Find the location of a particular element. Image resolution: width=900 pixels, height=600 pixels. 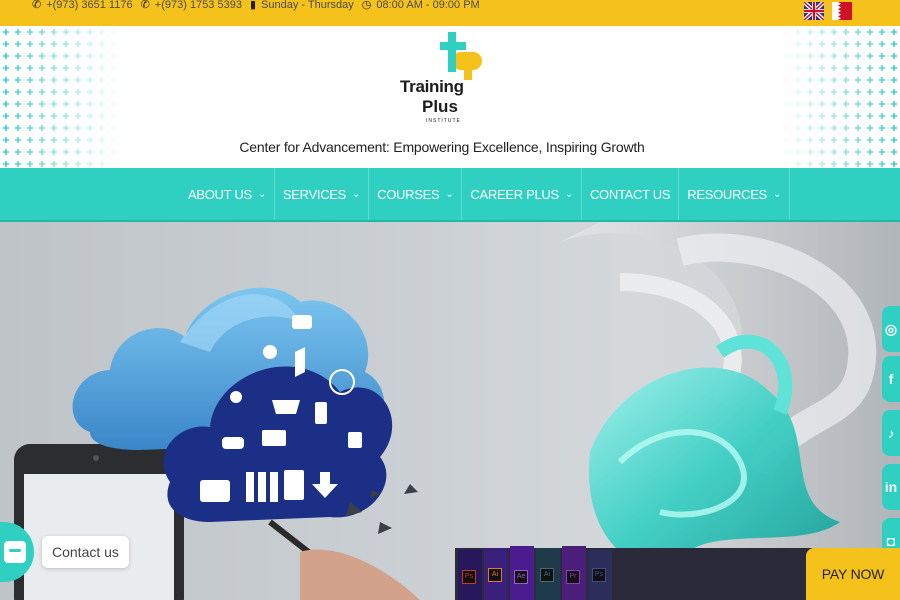

facebook-icon: f is located at coordinates (891, 379).